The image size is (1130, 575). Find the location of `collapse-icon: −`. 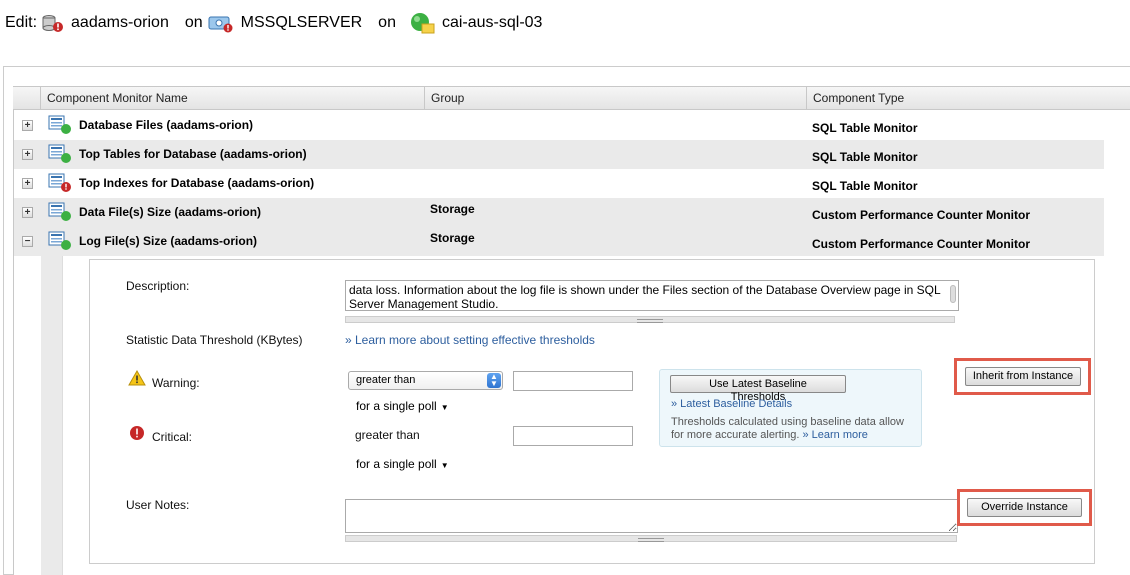

collapse-icon: − is located at coordinates (27, 241).